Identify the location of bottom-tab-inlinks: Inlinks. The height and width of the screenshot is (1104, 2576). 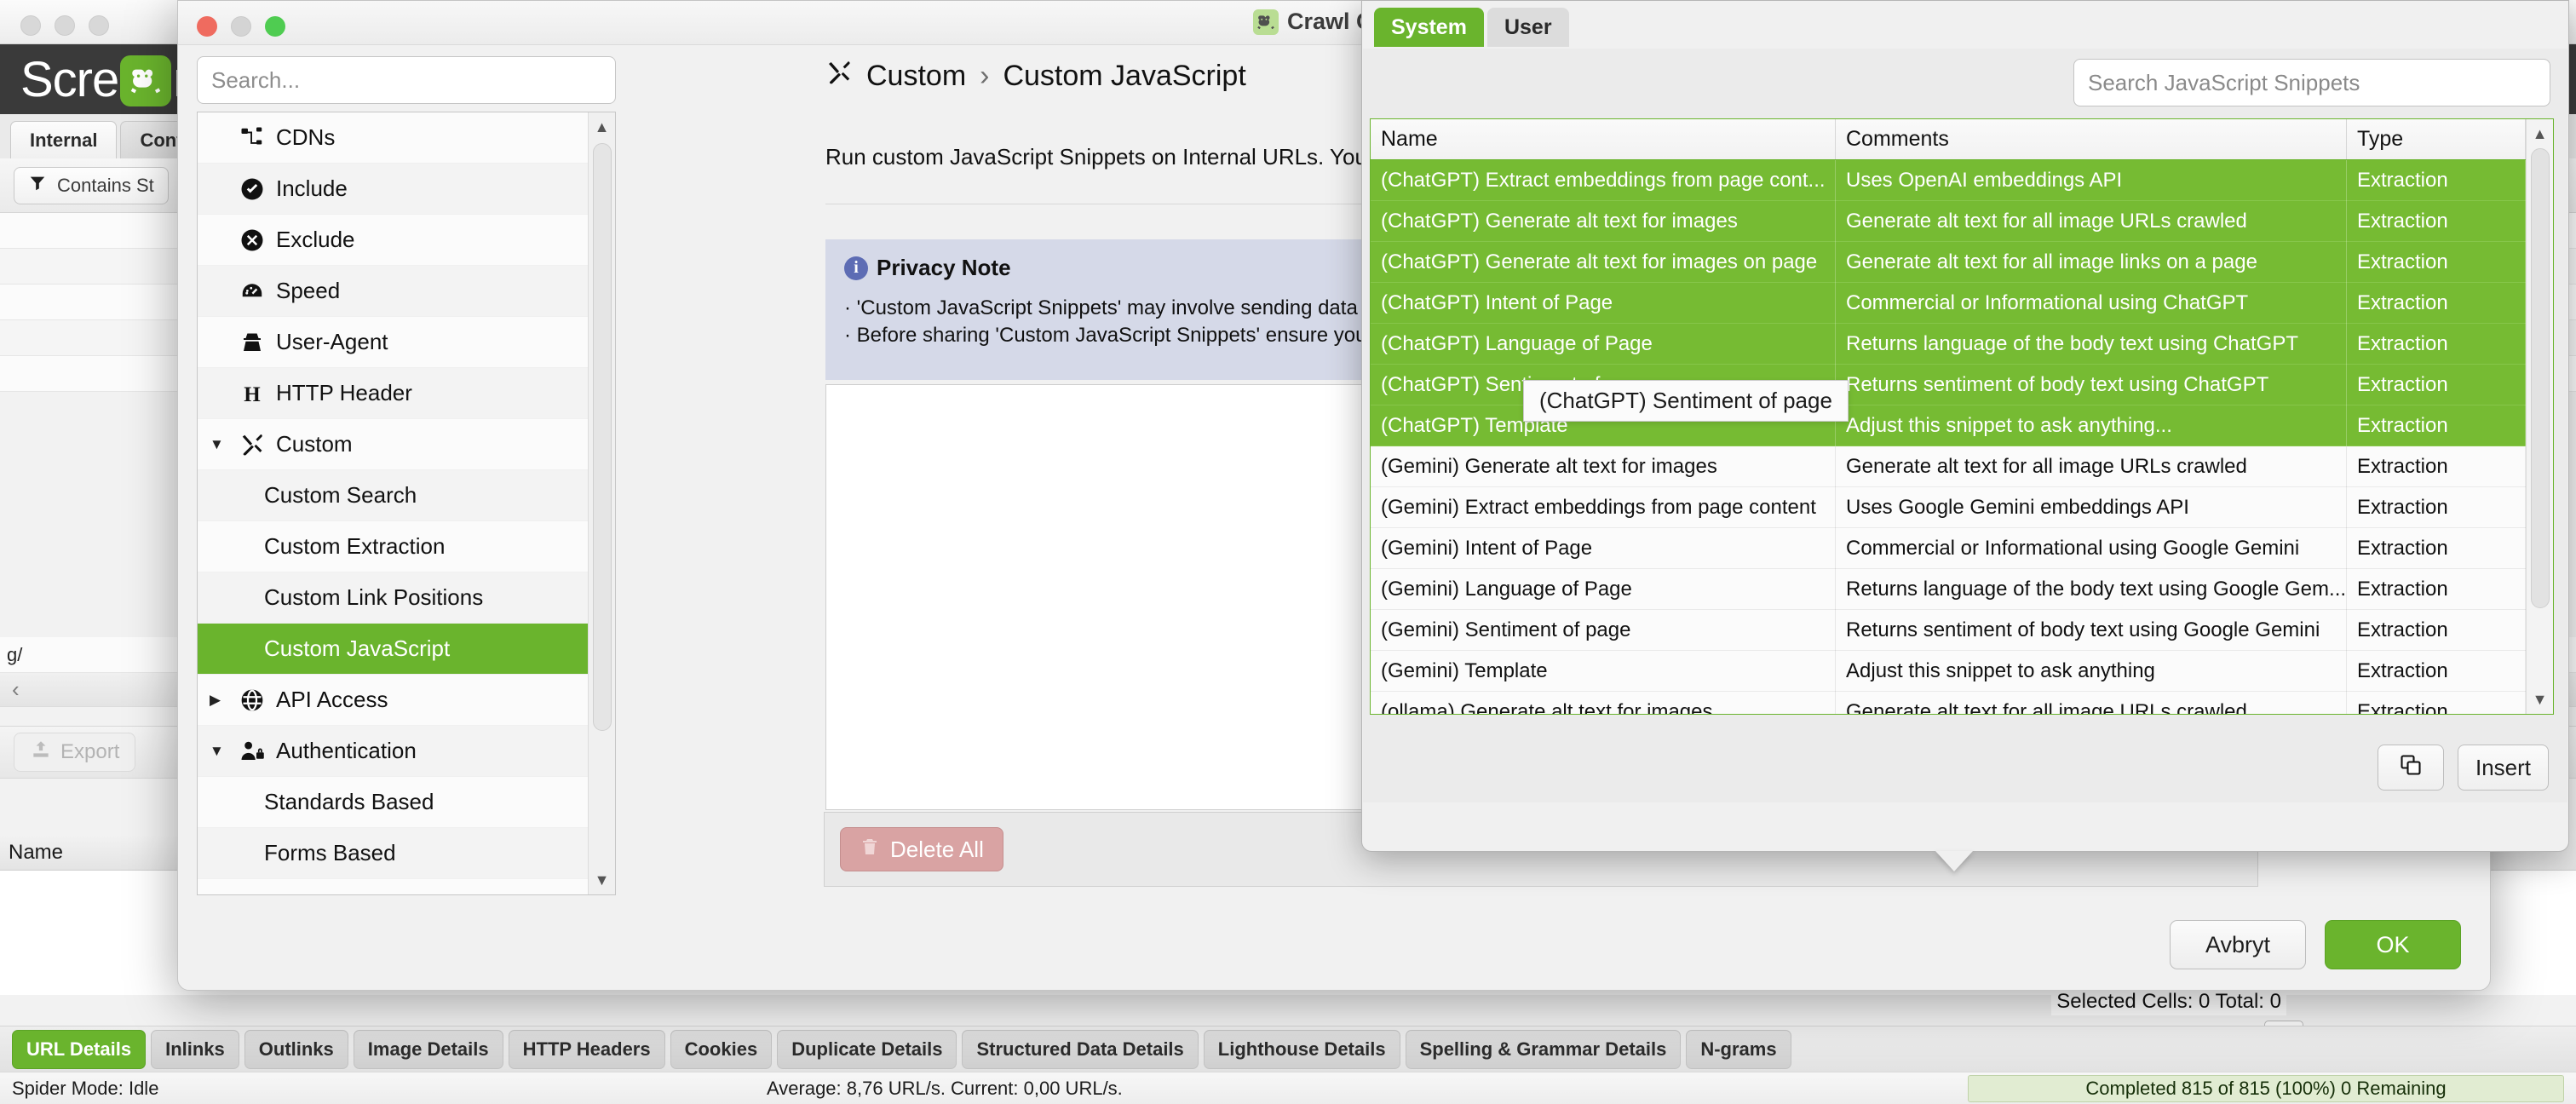
(195, 1049).